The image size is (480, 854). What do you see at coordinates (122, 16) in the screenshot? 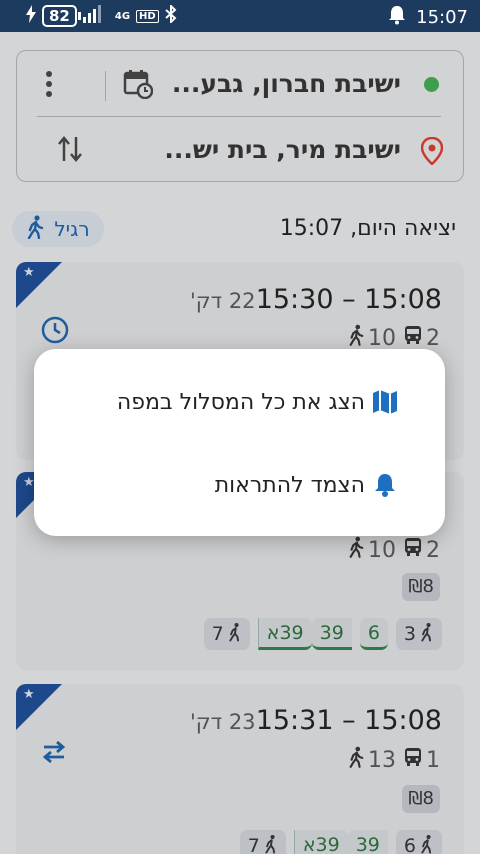
I see `network-type: 4G` at bounding box center [122, 16].